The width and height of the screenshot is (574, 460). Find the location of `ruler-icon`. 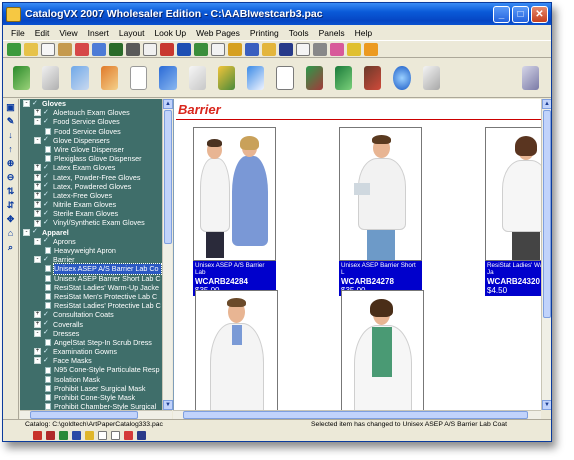

ruler-icon is located at coordinates (51, 77).